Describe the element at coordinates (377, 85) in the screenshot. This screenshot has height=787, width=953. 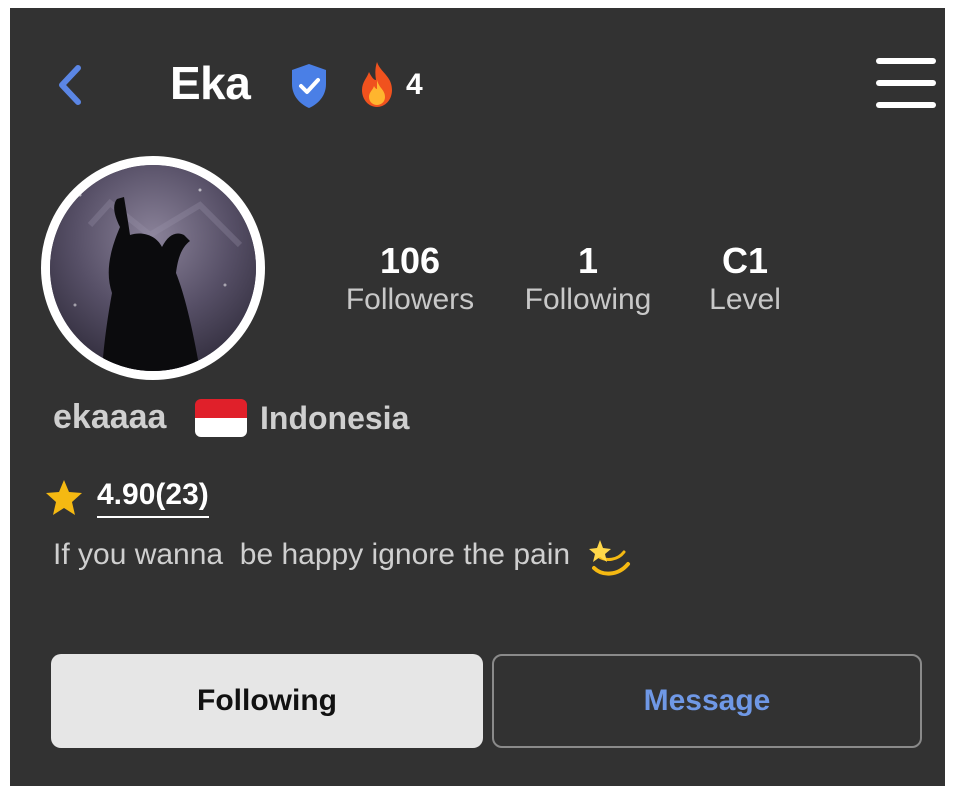
I see `flame-icon` at that location.